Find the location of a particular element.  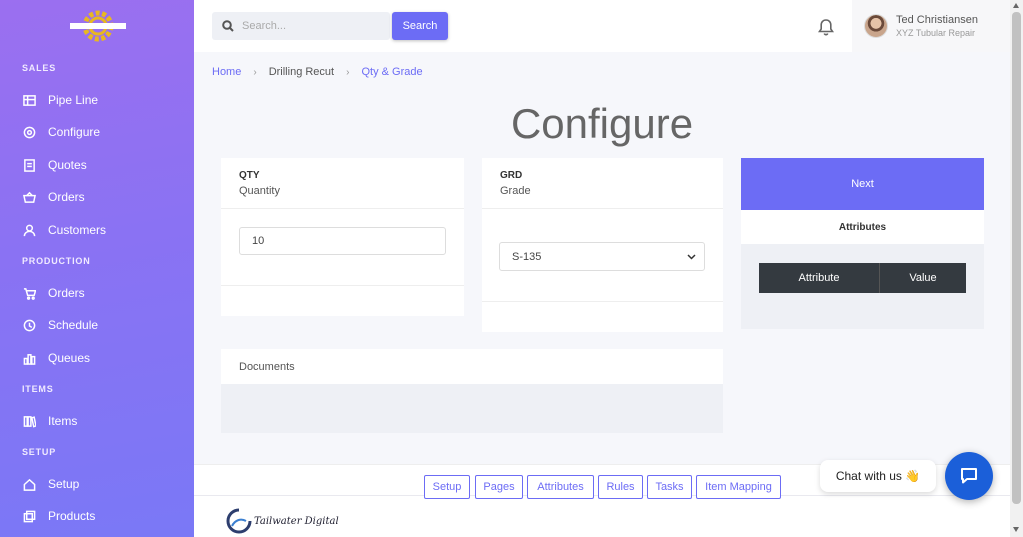

nav-item-queues: Queues is located at coordinates (102, 358).